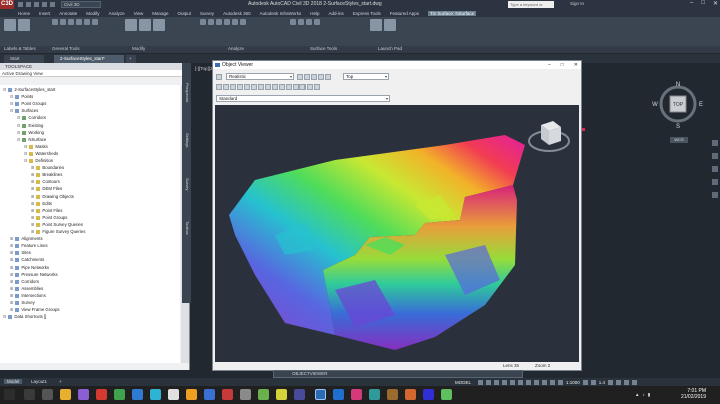 The image size is (720, 404). Describe the element at coordinates (240, 86) in the screenshot. I see `zoom-out-icon` at that location.